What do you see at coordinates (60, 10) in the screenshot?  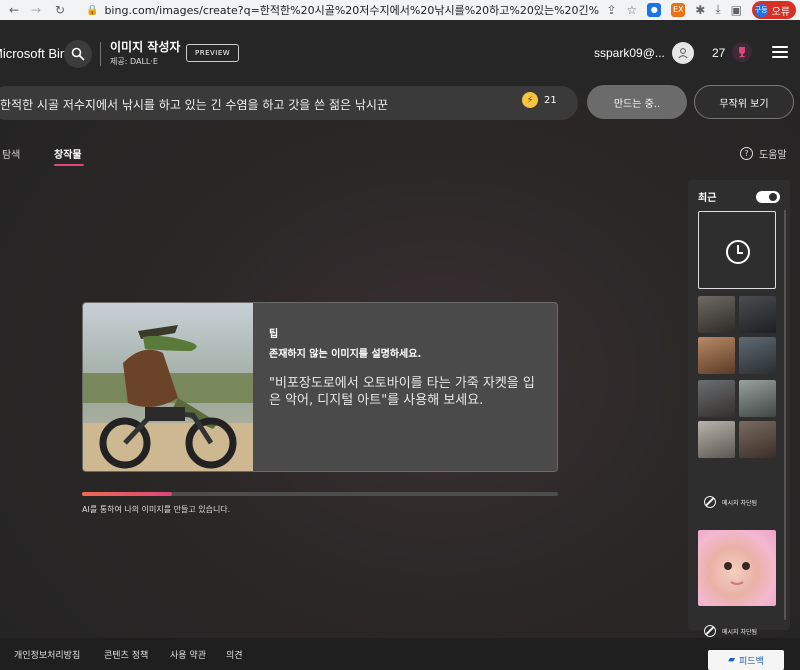 I see `reload-icon: ↻` at bounding box center [60, 10].